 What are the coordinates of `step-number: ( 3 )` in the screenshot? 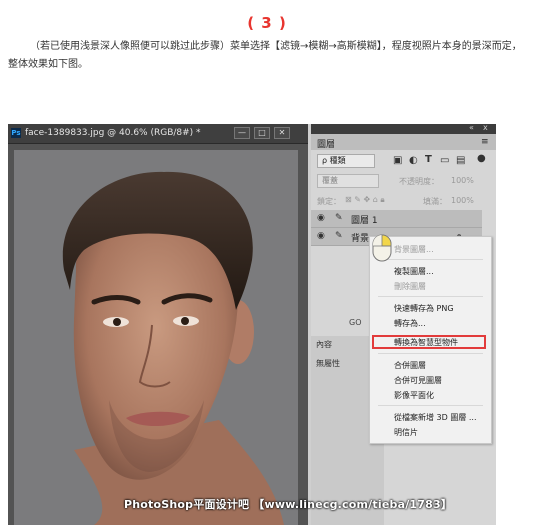 It's located at (267, 23).